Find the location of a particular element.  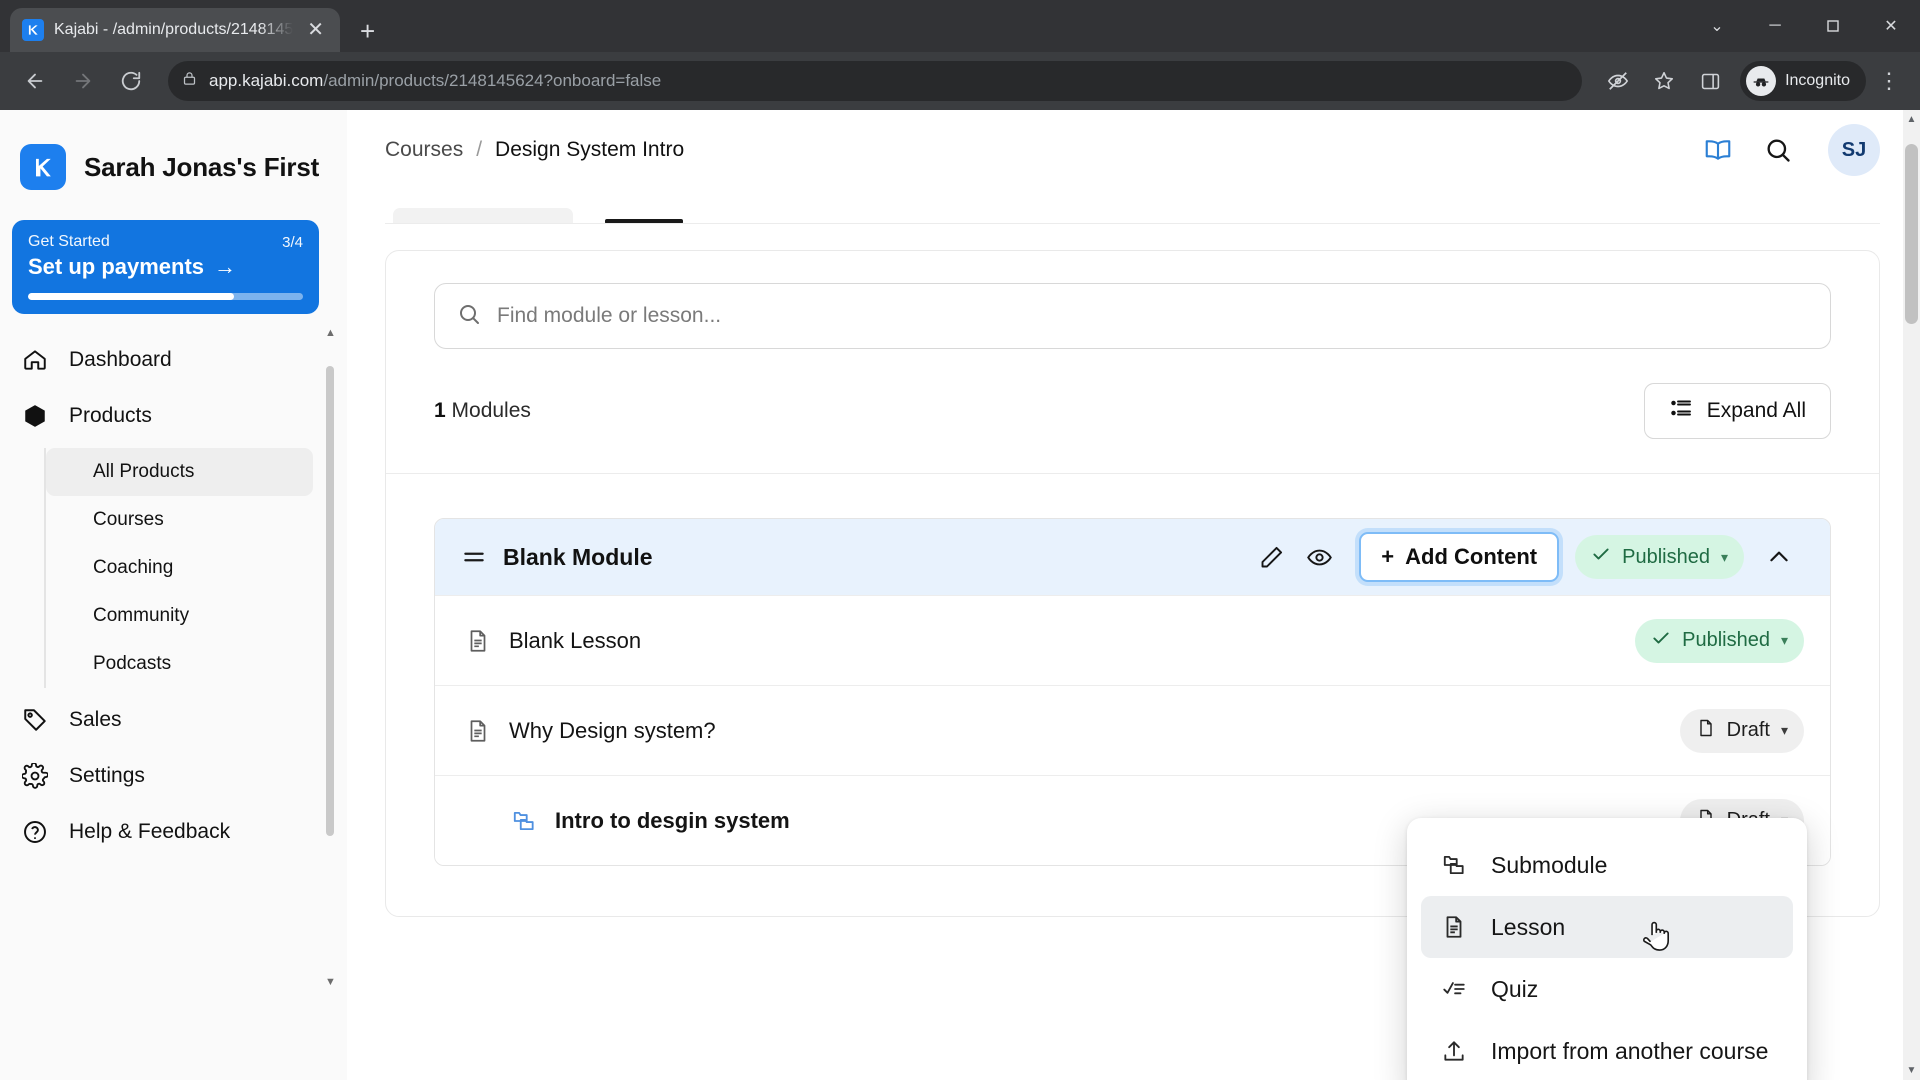

get-started-cta: Set up payments → is located at coordinates (165, 267).